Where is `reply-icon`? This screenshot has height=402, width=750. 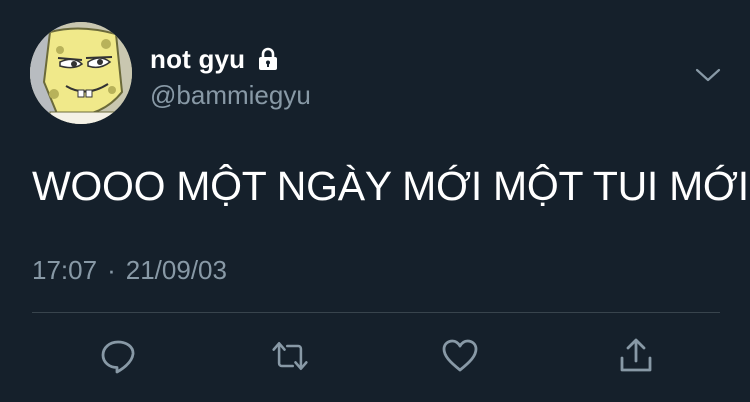
reply-icon is located at coordinates (118, 356).